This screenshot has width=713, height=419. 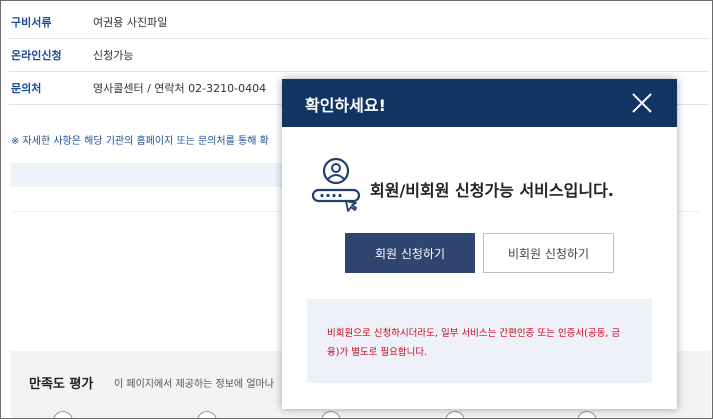 What do you see at coordinates (113, 55) in the screenshot?
I see `info-value: 신청가능` at bounding box center [113, 55].